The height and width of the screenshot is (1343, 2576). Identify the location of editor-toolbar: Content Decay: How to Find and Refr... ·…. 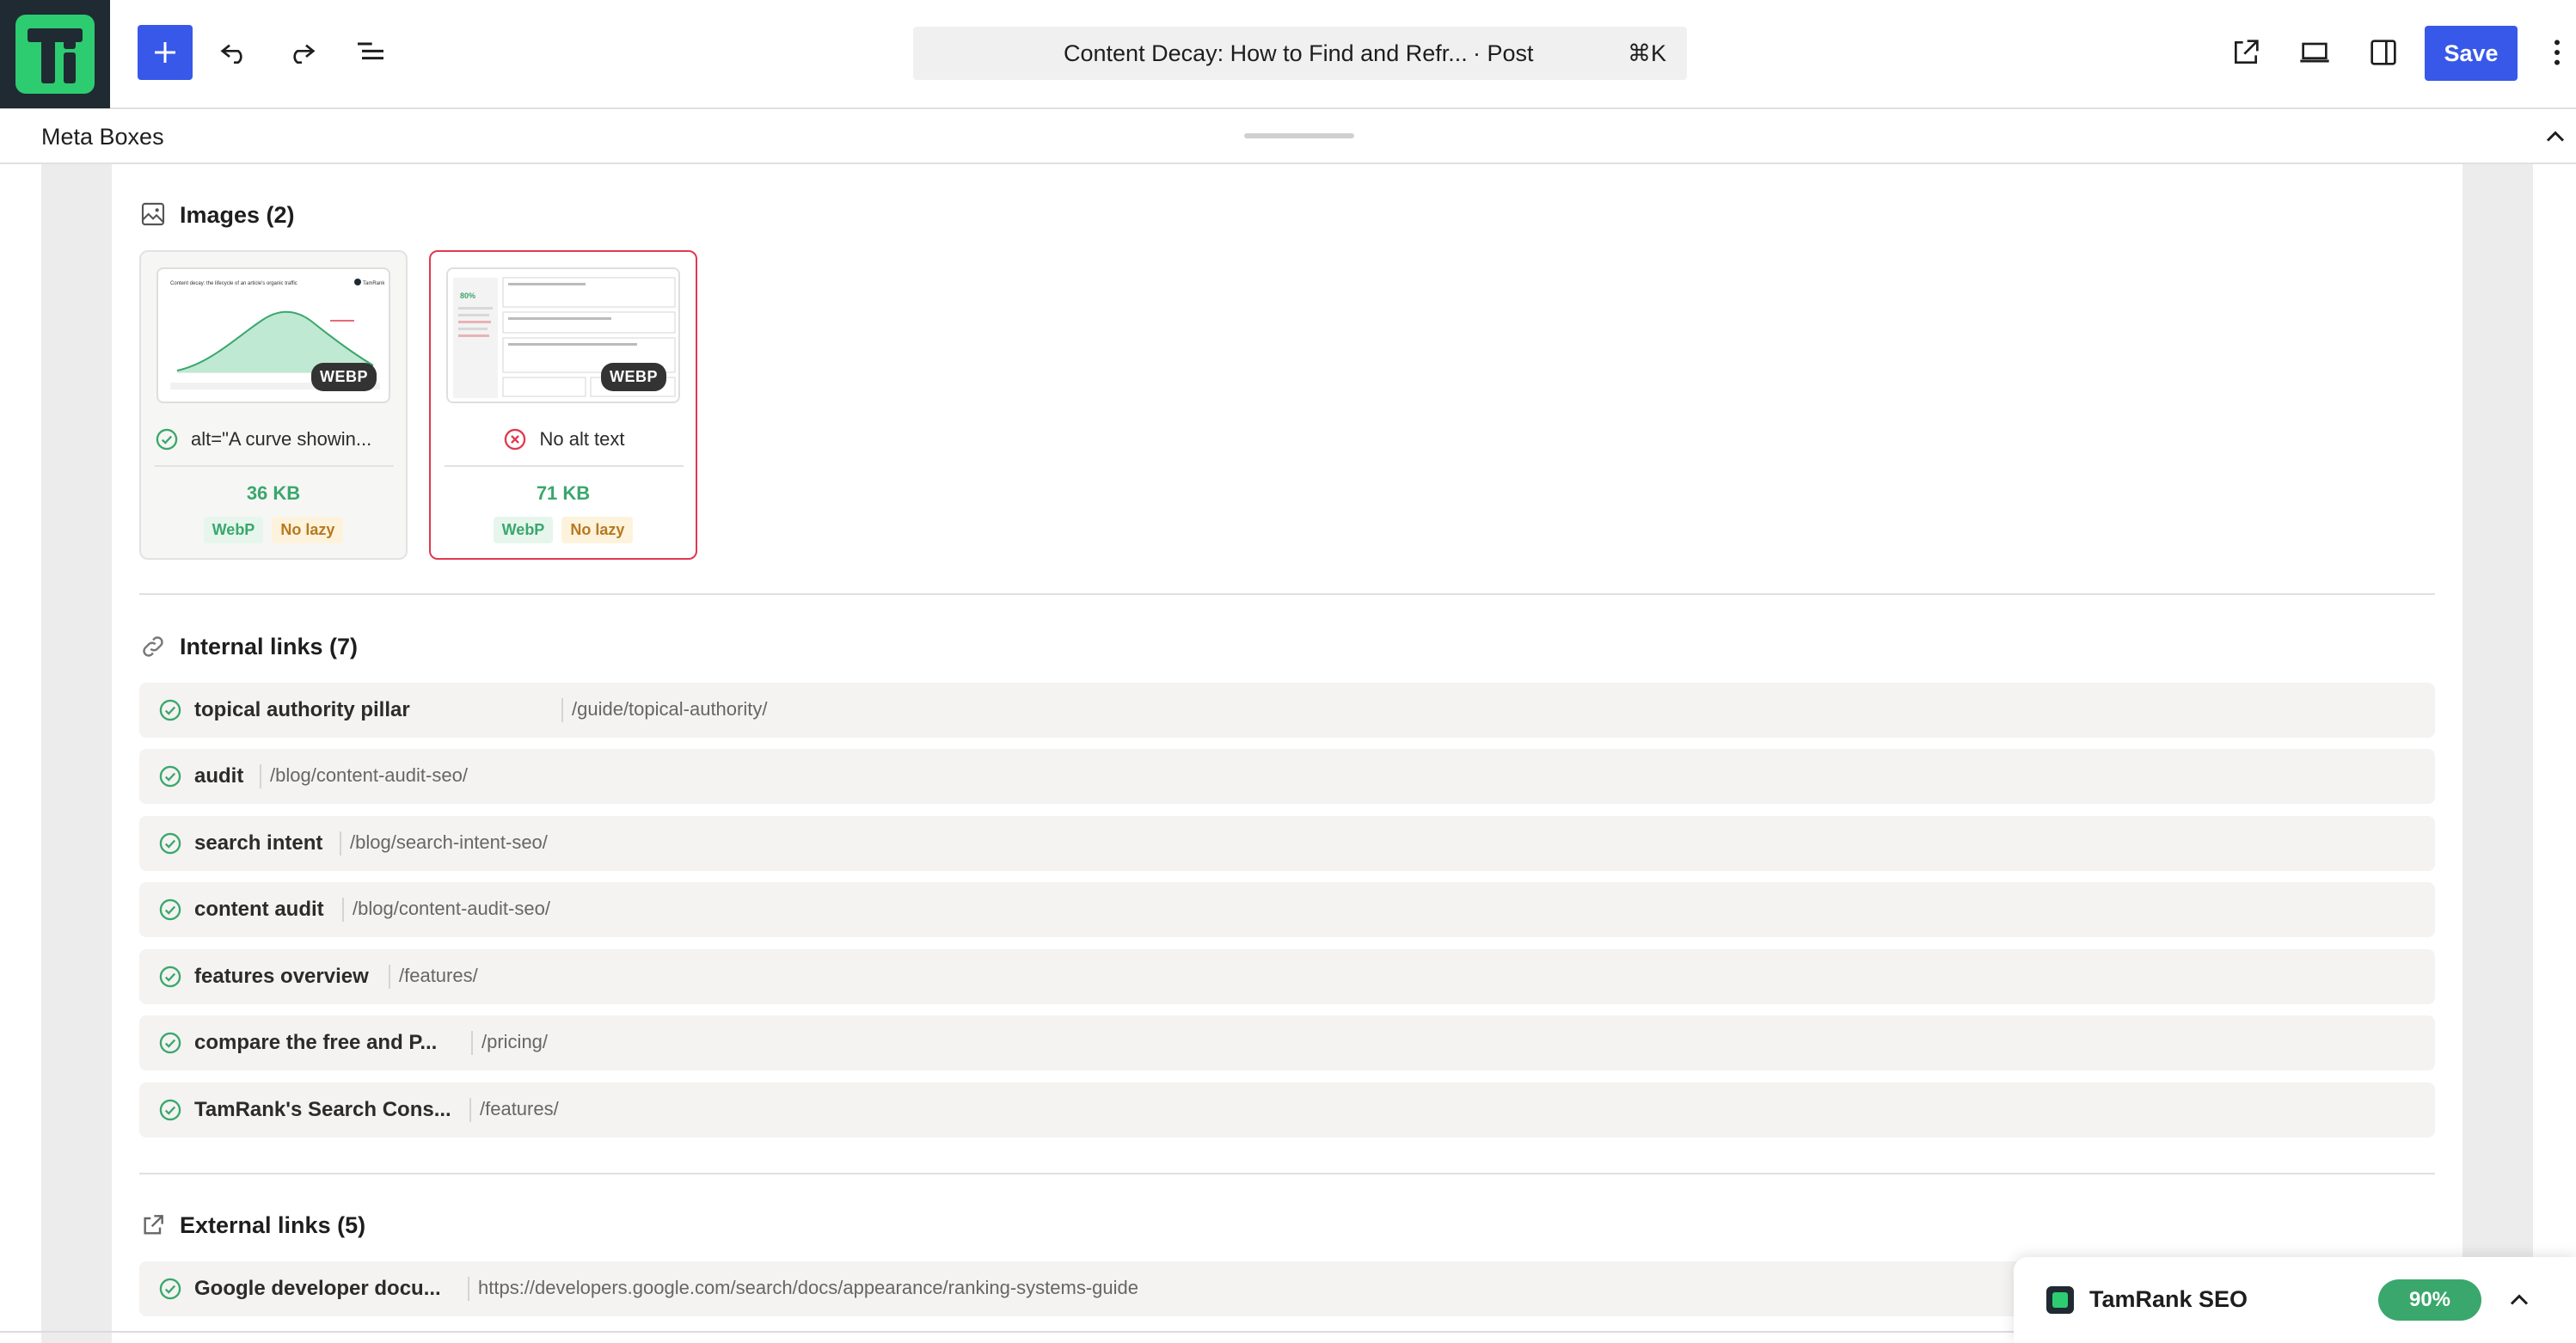
(1288, 54).